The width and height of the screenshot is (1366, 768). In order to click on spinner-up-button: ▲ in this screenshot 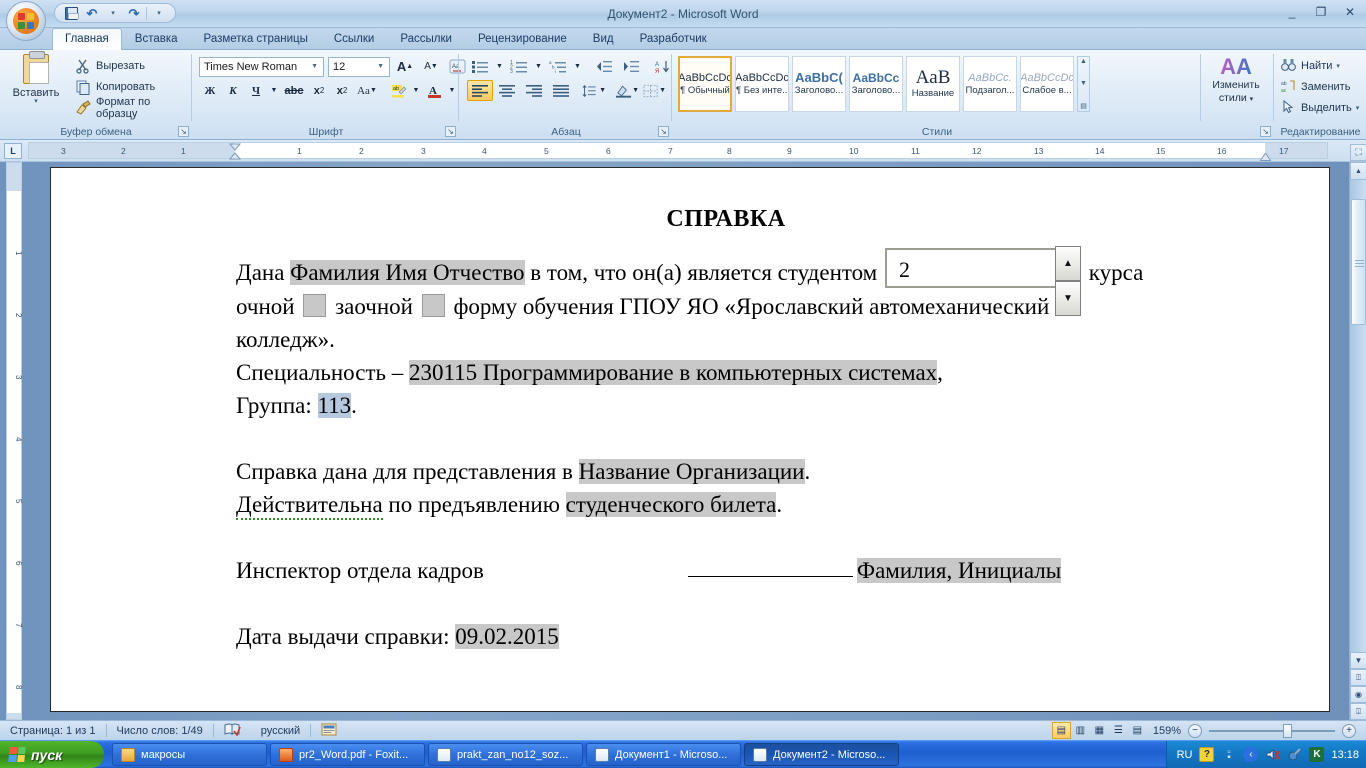, I will do `click(1068, 263)`.